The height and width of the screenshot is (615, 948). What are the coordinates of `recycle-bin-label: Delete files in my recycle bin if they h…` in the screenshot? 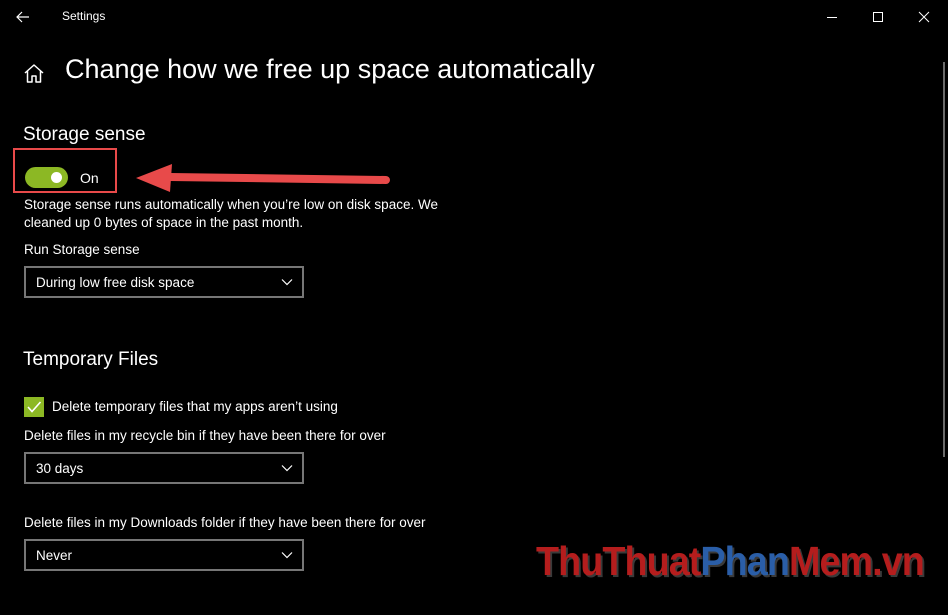 It's located at (205, 435).